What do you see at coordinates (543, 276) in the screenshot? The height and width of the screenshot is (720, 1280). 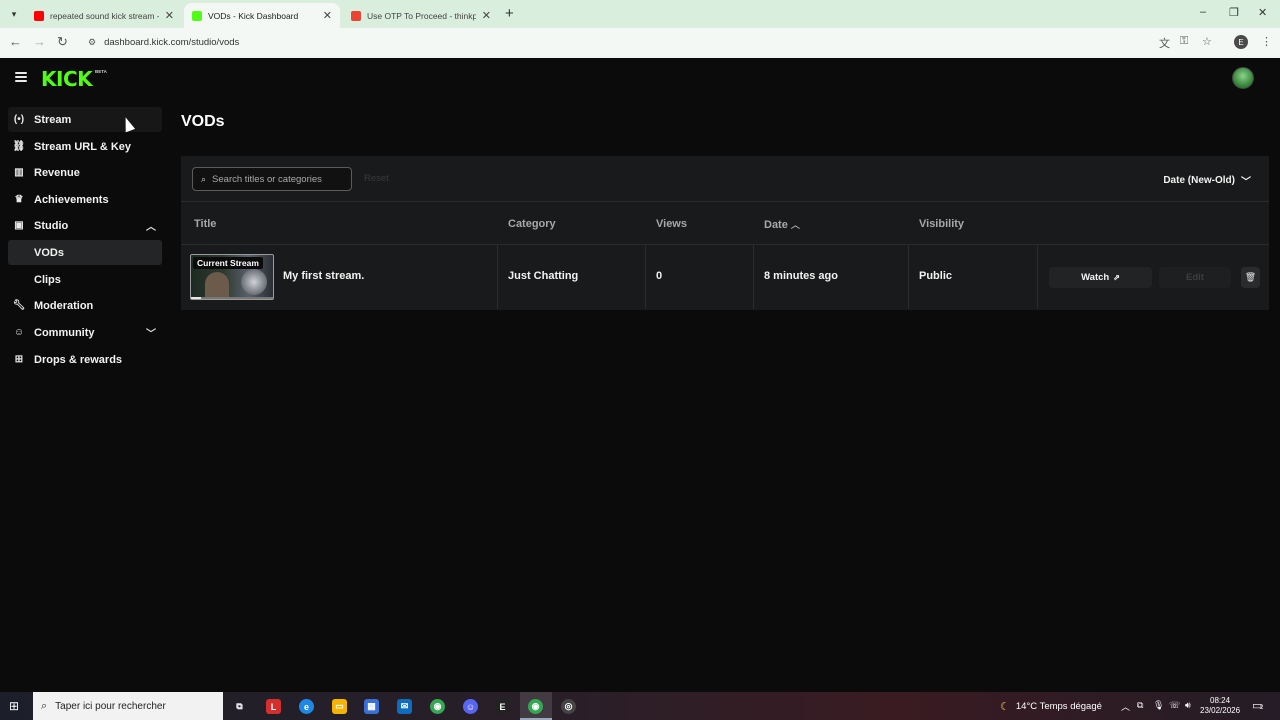 I see `vod-category: Just Chatting` at bounding box center [543, 276].